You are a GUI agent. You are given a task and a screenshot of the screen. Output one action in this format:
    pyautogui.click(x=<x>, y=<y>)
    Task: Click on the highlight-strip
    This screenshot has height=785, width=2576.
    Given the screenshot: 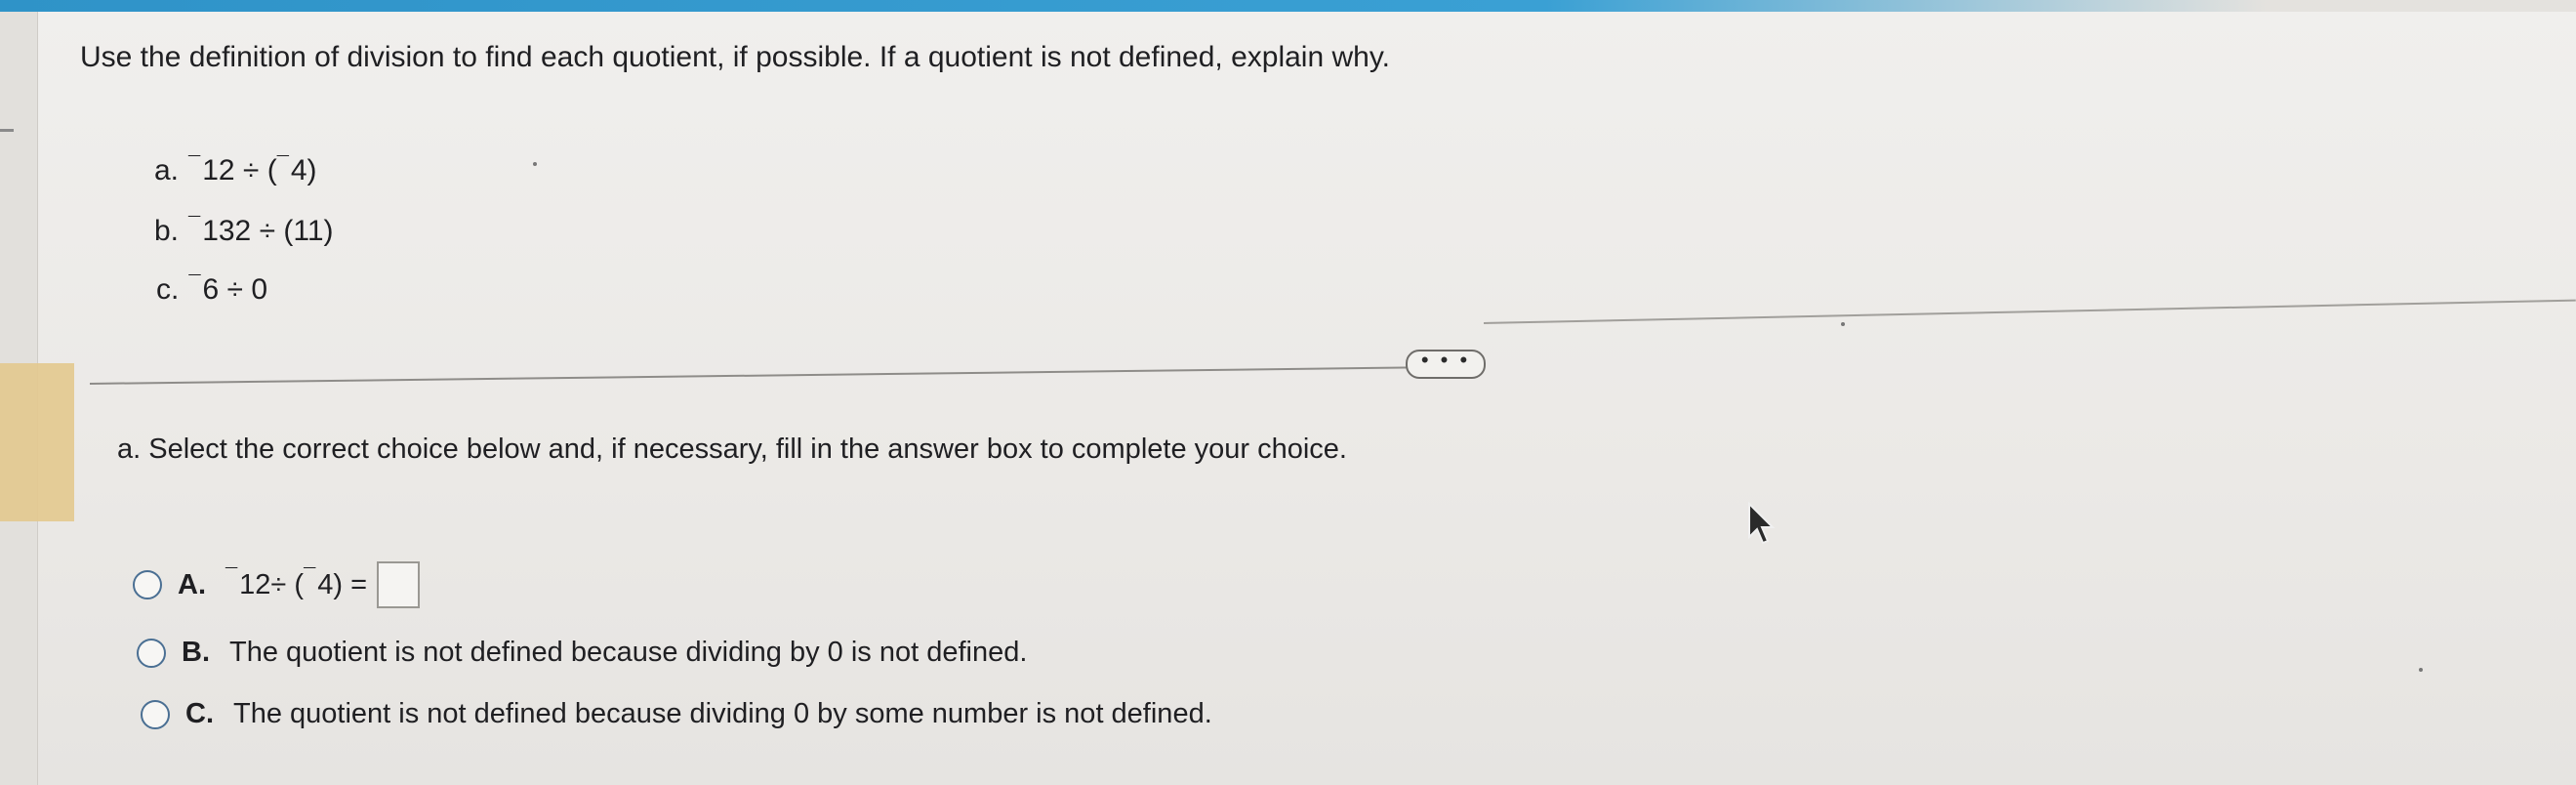 What is the action you would take?
    pyautogui.click(x=37, y=442)
    